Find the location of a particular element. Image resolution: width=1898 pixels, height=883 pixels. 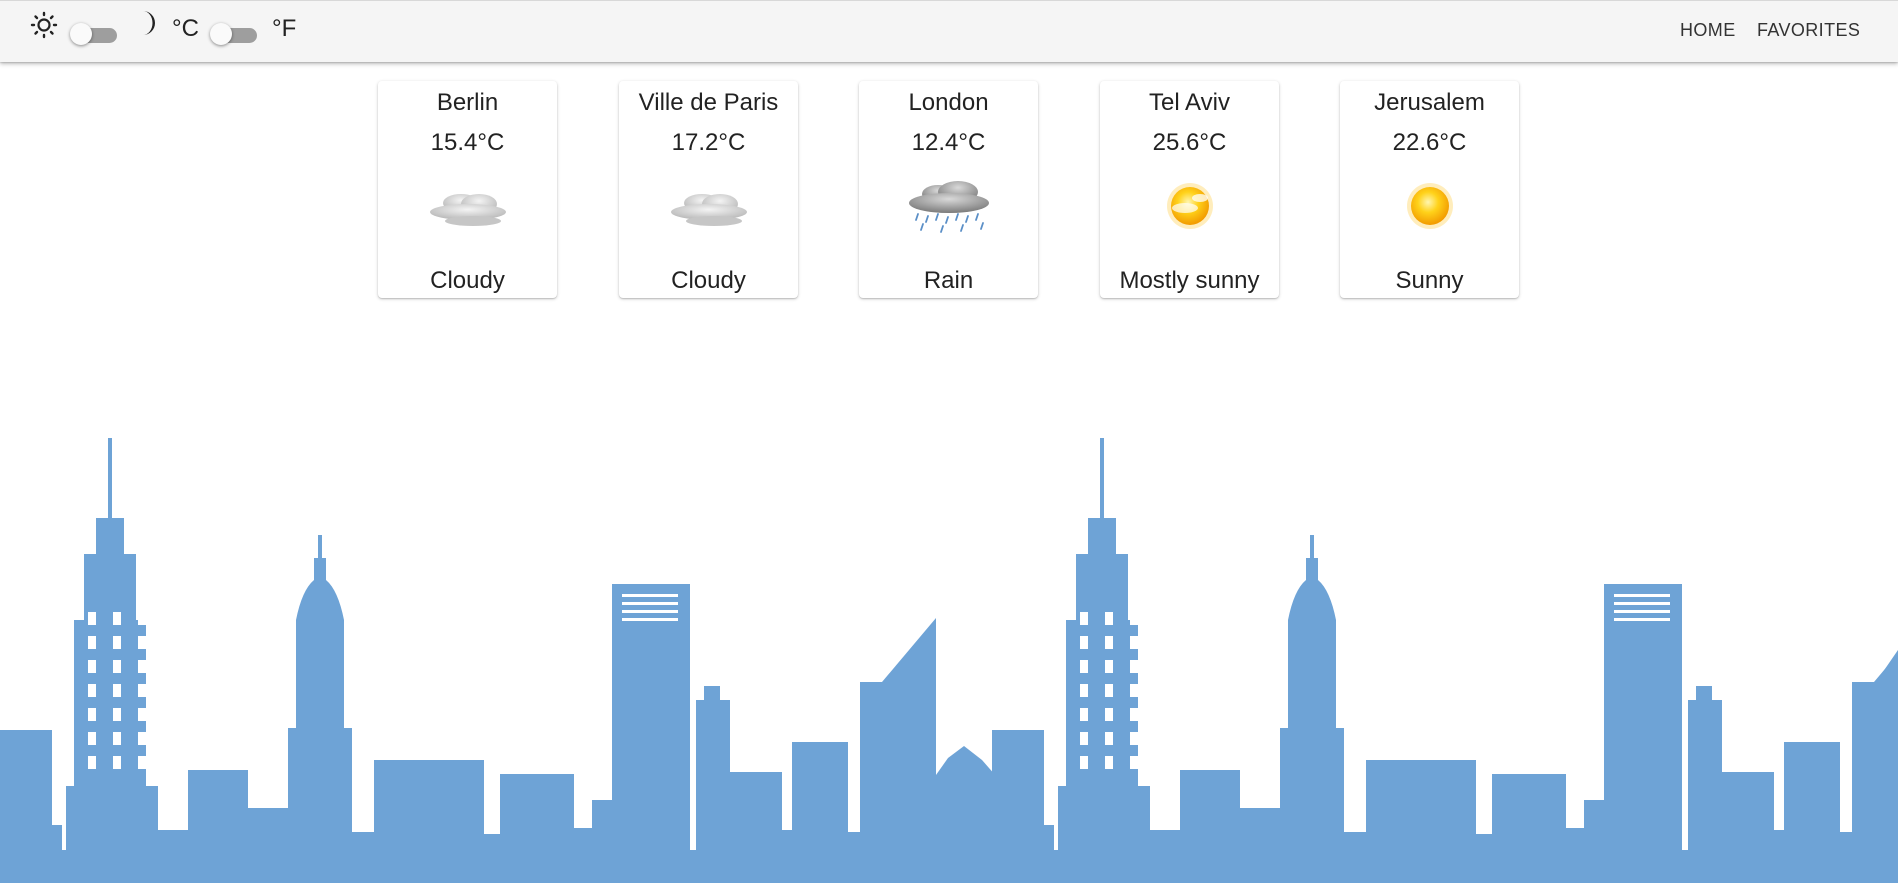

theme-toggle-thumb is located at coordinates (81, 34).